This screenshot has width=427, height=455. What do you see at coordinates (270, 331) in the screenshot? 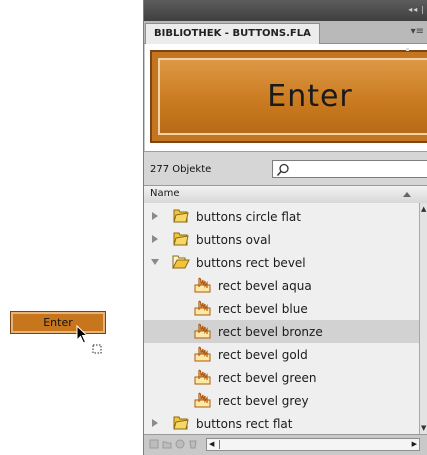
I see `list-item-label: rect bevel bronze` at bounding box center [270, 331].